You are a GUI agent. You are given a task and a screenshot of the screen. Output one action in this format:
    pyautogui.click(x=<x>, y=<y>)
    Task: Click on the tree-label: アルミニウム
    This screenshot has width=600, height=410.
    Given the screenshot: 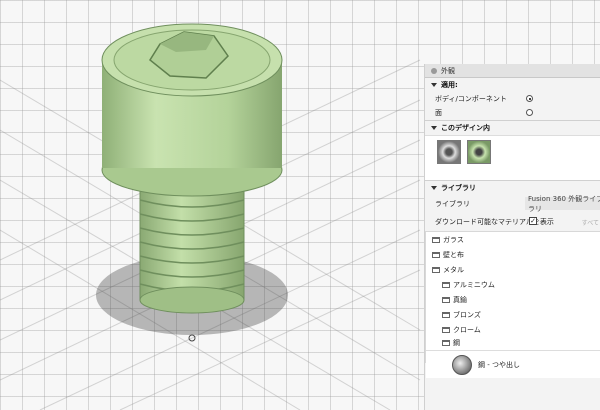 What is the action you would take?
    pyautogui.click(x=474, y=285)
    